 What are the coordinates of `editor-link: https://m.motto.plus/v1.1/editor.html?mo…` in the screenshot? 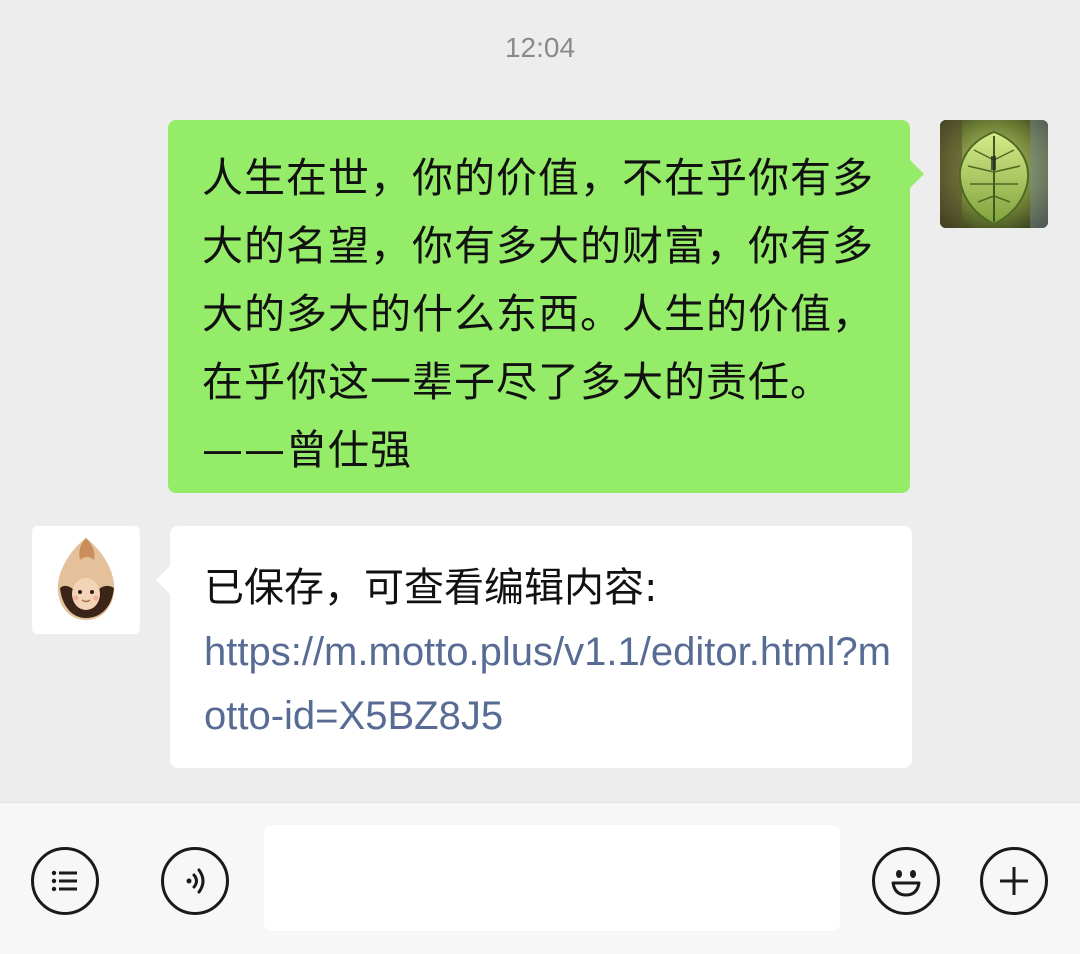 It's located at (548, 684).